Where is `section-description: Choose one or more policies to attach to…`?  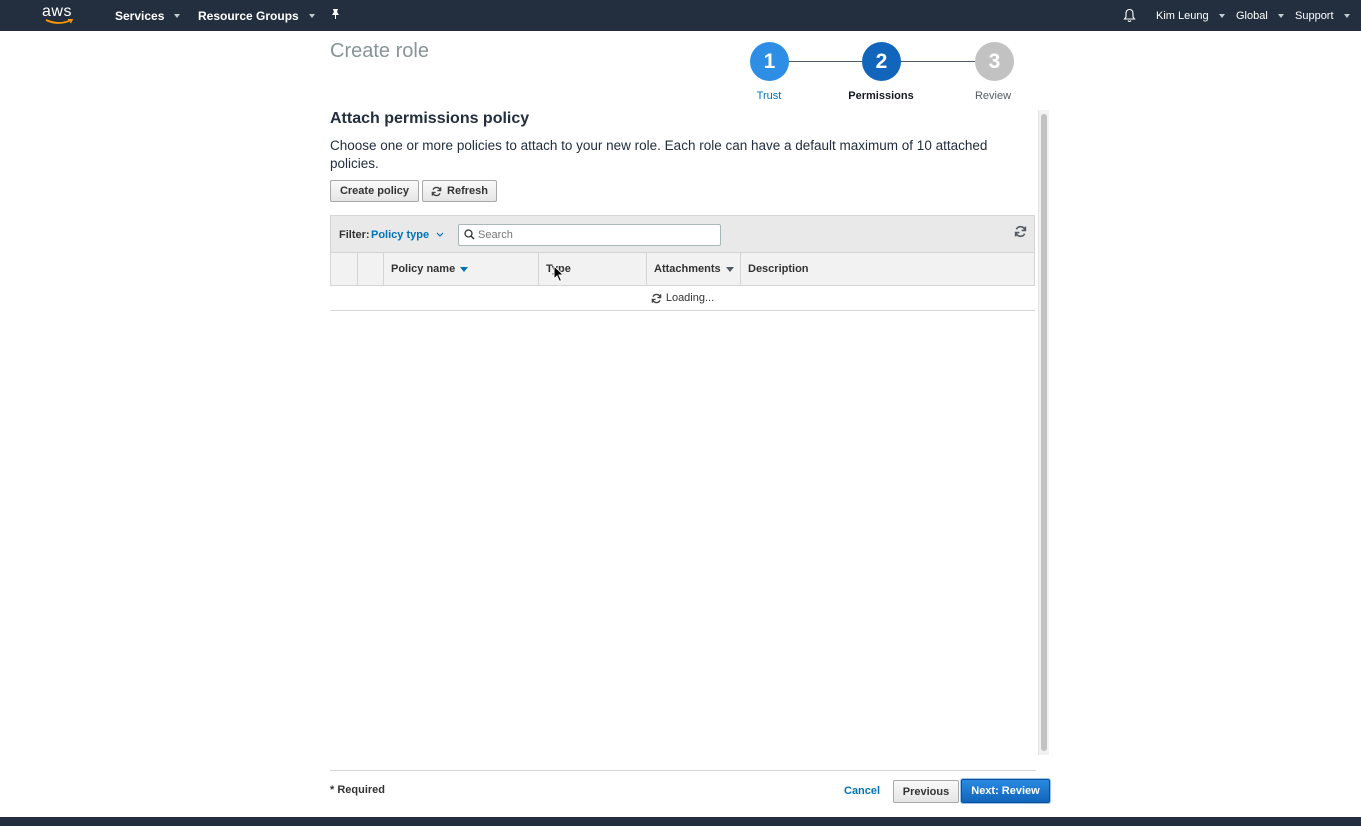 section-description: Choose one or more policies to attach to… is located at coordinates (659, 154).